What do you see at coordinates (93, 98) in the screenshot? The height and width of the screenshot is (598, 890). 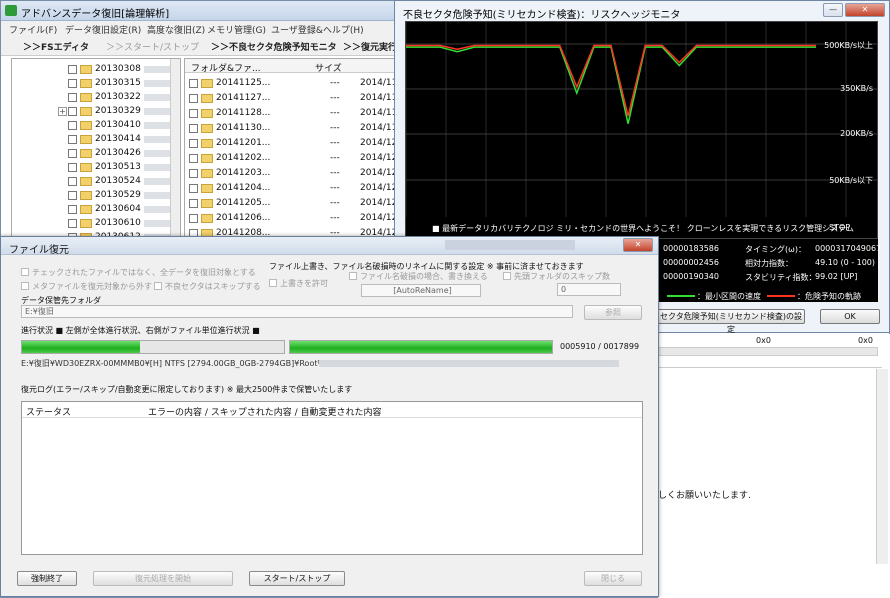 I see `tree-item: 20130322` at bounding box center [93, 98].